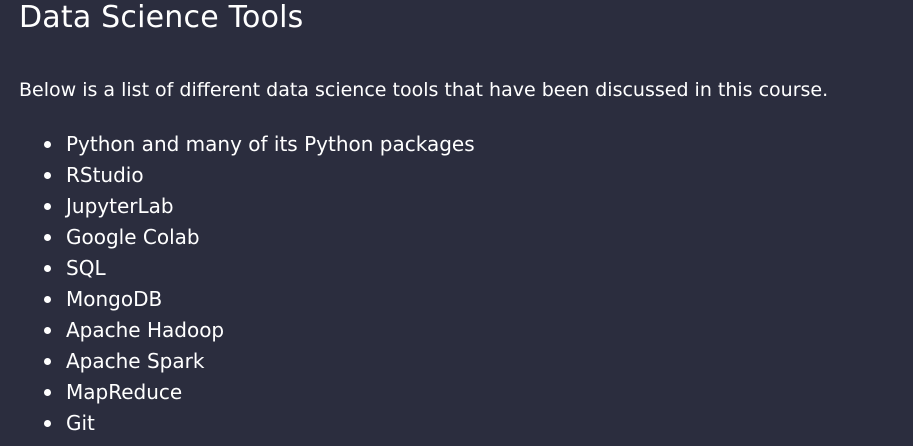 This screenshot has height=446, width=913. Describe the element at coordinates (237, 330) in the screenshot. I see `list-item: Apache Hadoop` at that location.